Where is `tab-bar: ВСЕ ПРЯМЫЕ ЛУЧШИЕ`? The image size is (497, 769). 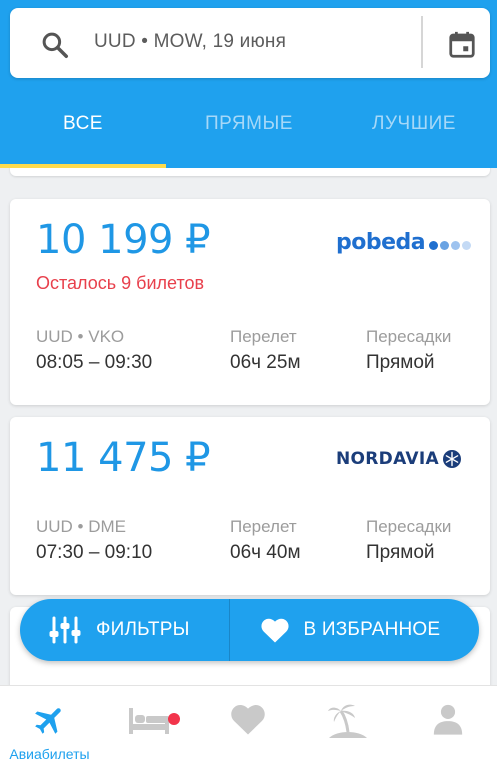
tab-bar: ВСЕ ПРЯМЫЕ ЛУЧШИЕ is located at coordinates (248, 130).